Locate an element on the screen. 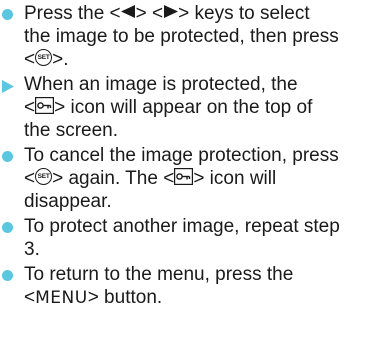  text-segment: > < is located at coordinates (149, 13).